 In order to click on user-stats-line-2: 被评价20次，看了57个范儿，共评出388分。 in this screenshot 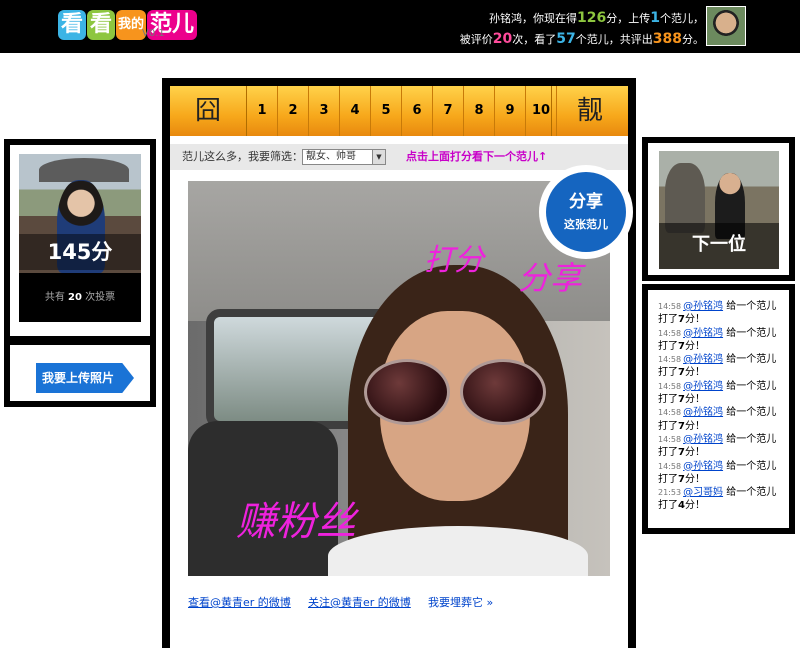, I will do `click(582, 39)`.